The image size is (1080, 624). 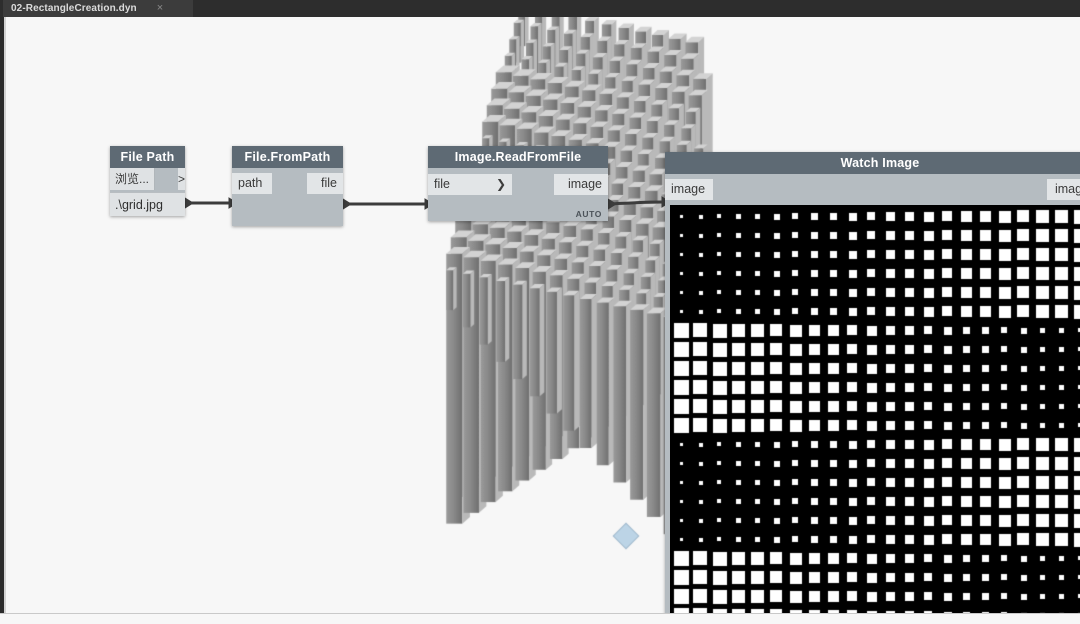 What do you see at coordinates (540, 9) in the screenshot?
I see `tab-bar: 02-RectangleCreation.dyn ×` at bounding box center [540, 9].